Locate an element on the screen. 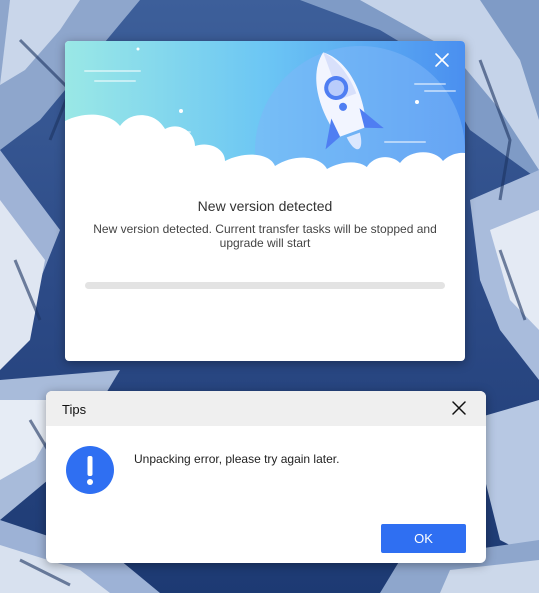 The image size is (539, 593). tips-message: Unpacking error, please try again later. is located at coordinates (237, 459).